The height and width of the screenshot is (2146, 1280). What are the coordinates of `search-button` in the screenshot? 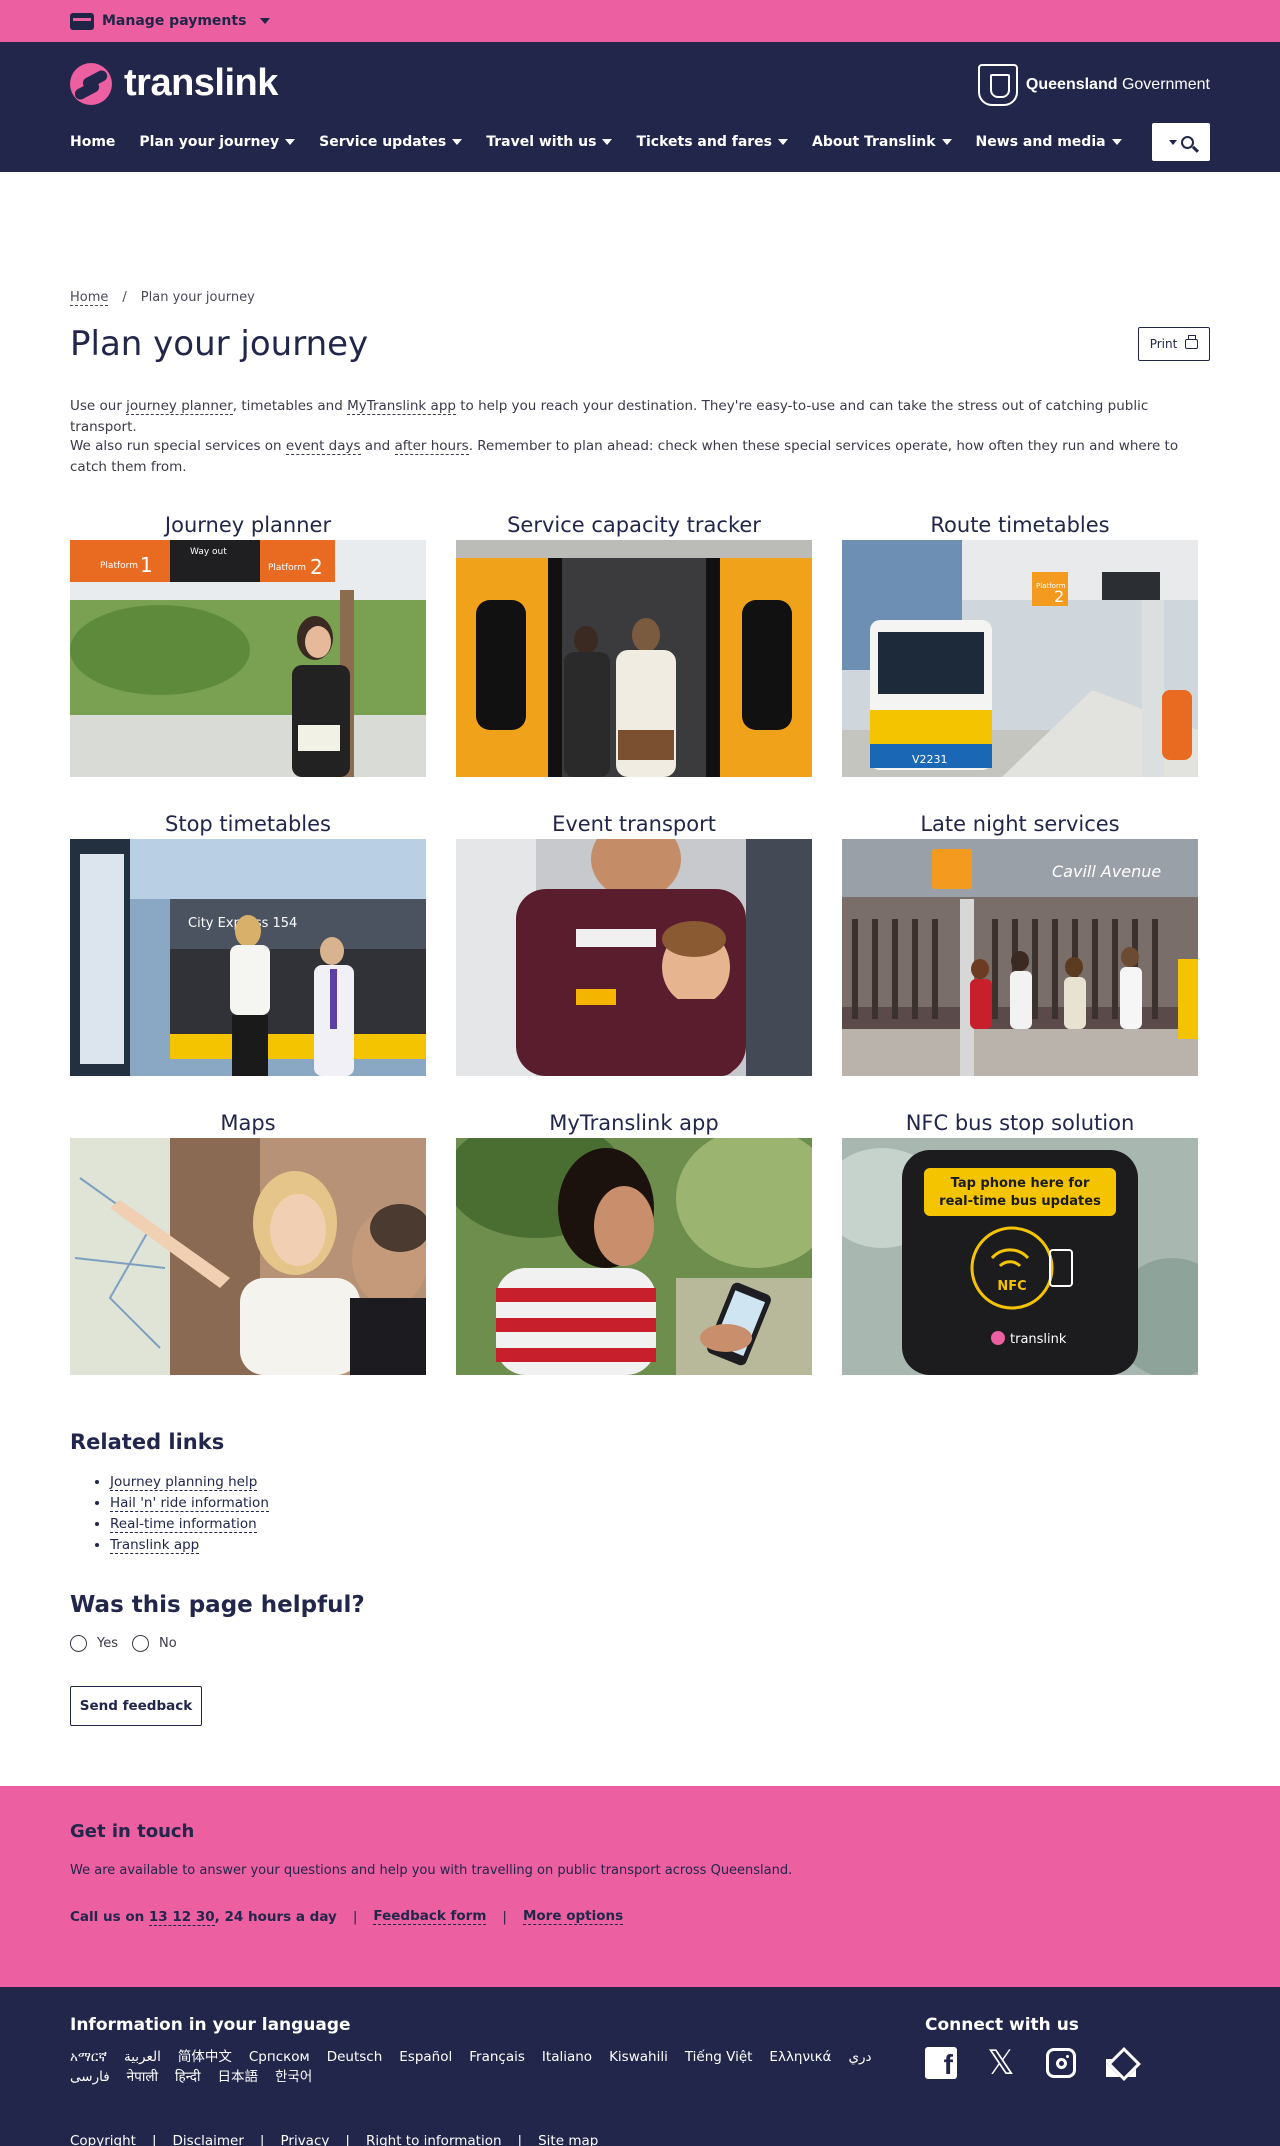 It's located at (1181, 142).